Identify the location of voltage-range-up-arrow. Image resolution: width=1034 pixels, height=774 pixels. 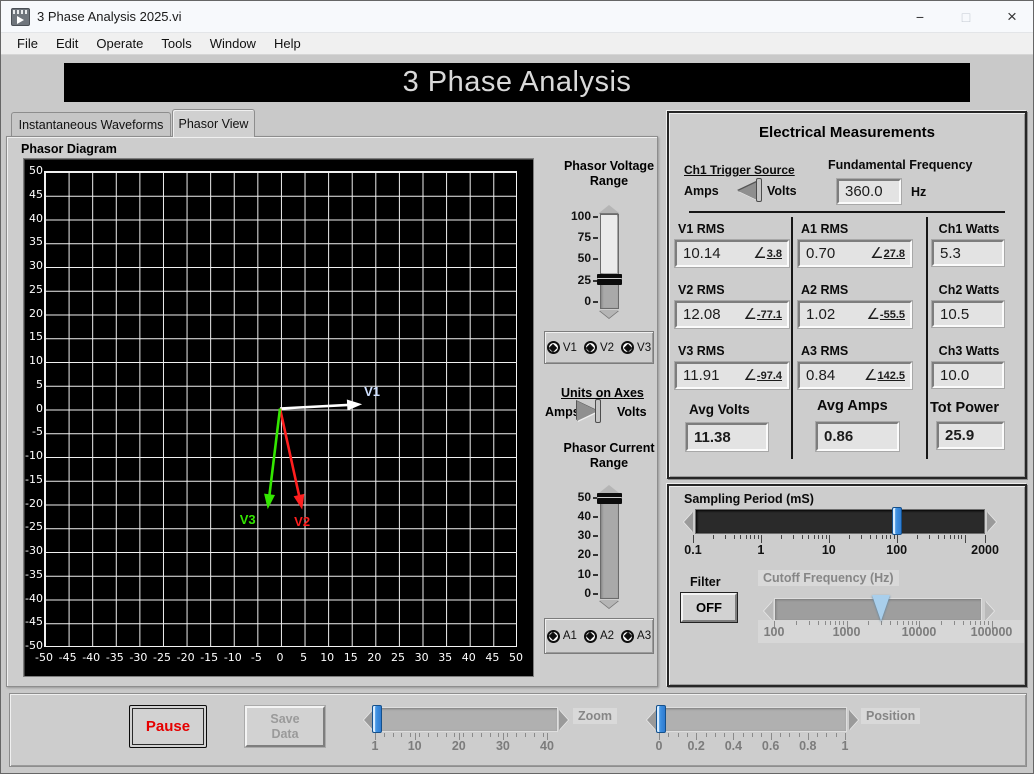
(609, 209).